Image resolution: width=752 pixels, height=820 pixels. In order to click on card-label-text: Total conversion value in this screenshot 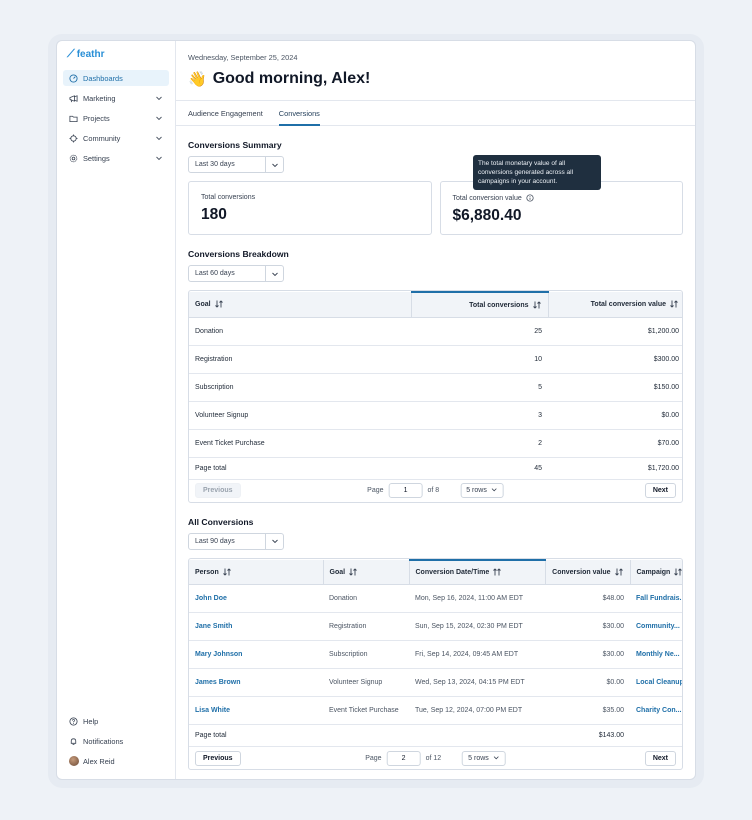, I will do `click(487, 198)`.